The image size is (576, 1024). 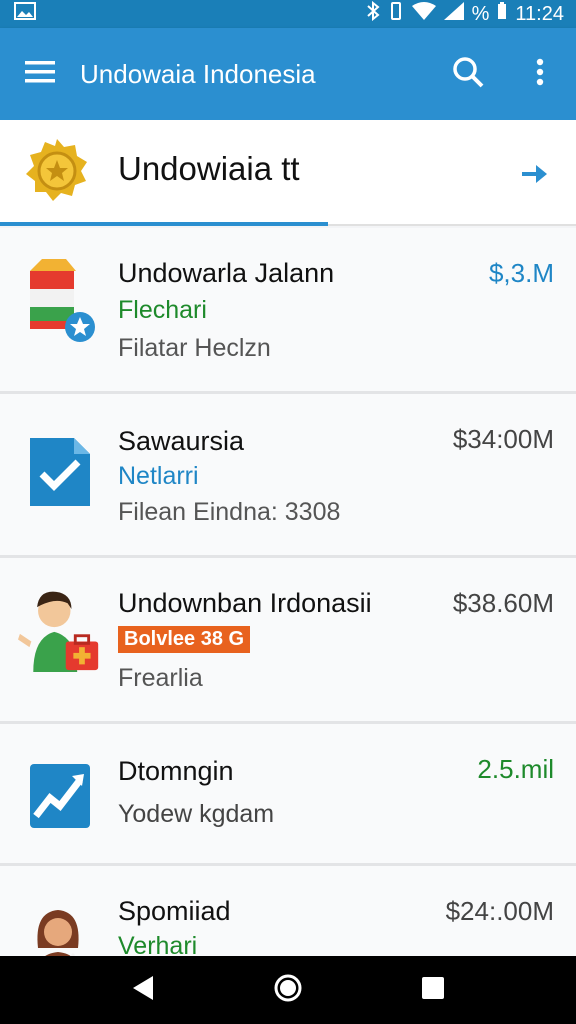 I want to click on back-button, so click(x=143, y=990).